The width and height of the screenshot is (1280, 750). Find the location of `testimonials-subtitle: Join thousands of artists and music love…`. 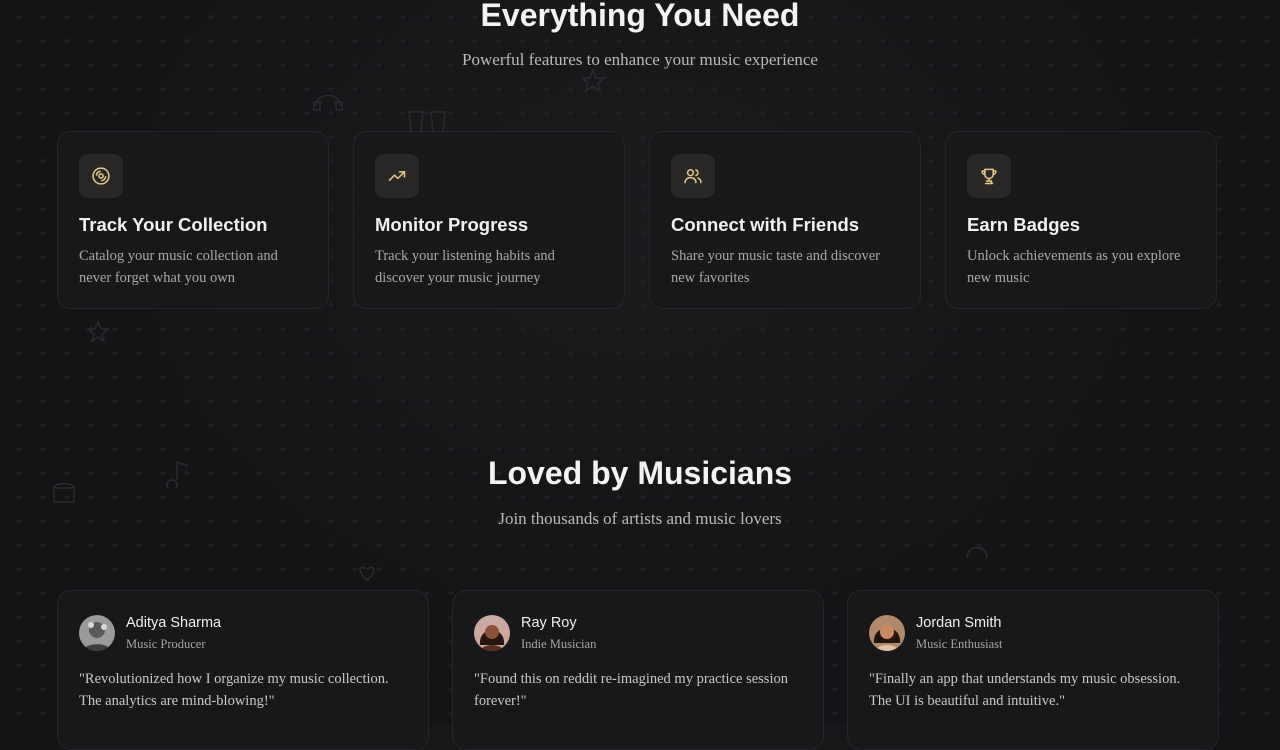

testimonials-subtitle: Join thousands of artists and music love… is located at coordinates (640, 518).